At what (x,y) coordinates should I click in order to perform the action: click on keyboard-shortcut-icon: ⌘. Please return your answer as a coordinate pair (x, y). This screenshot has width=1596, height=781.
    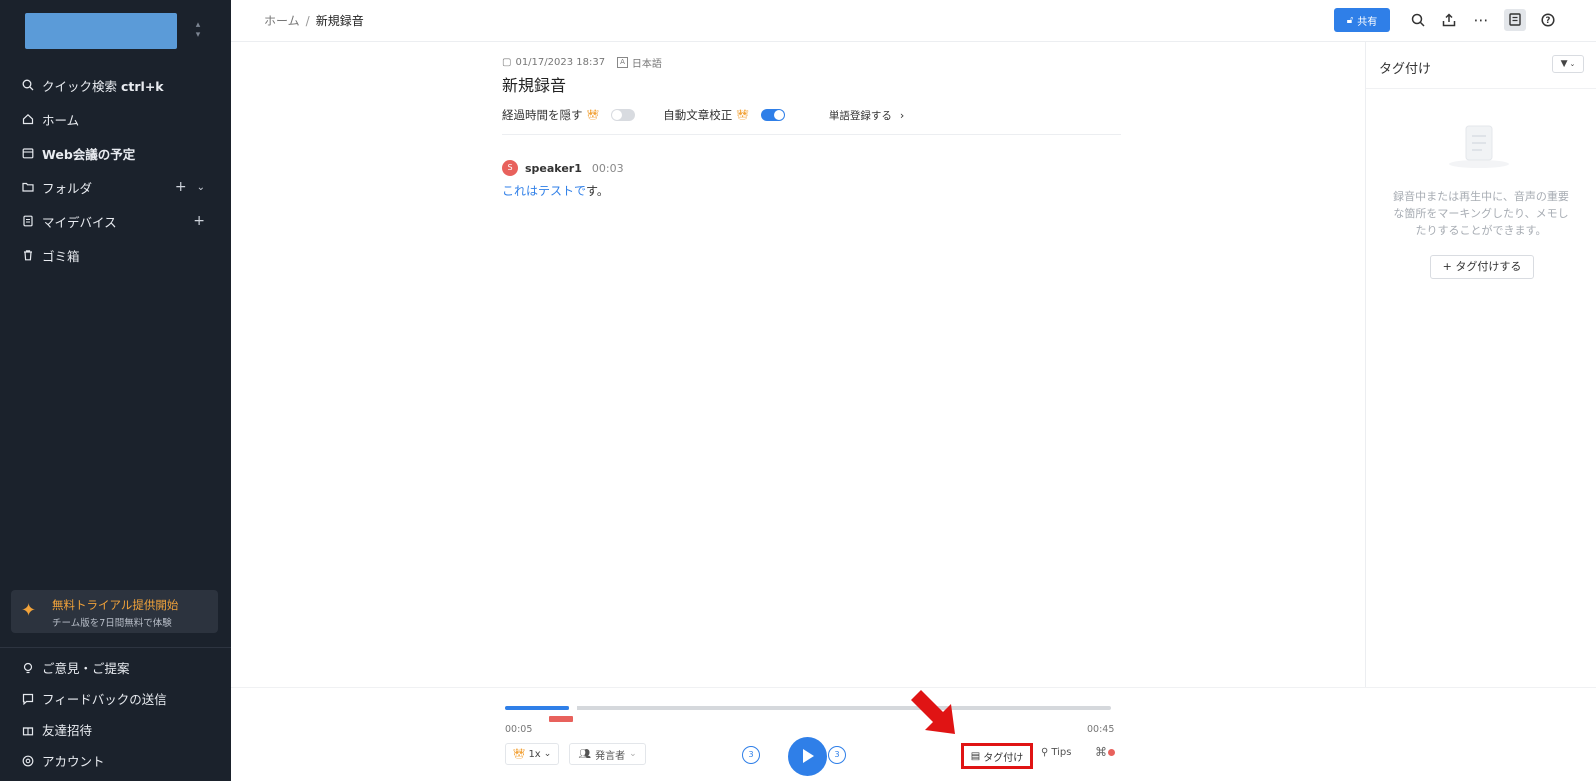
    Looking at the image, I should click on (1105, 754).